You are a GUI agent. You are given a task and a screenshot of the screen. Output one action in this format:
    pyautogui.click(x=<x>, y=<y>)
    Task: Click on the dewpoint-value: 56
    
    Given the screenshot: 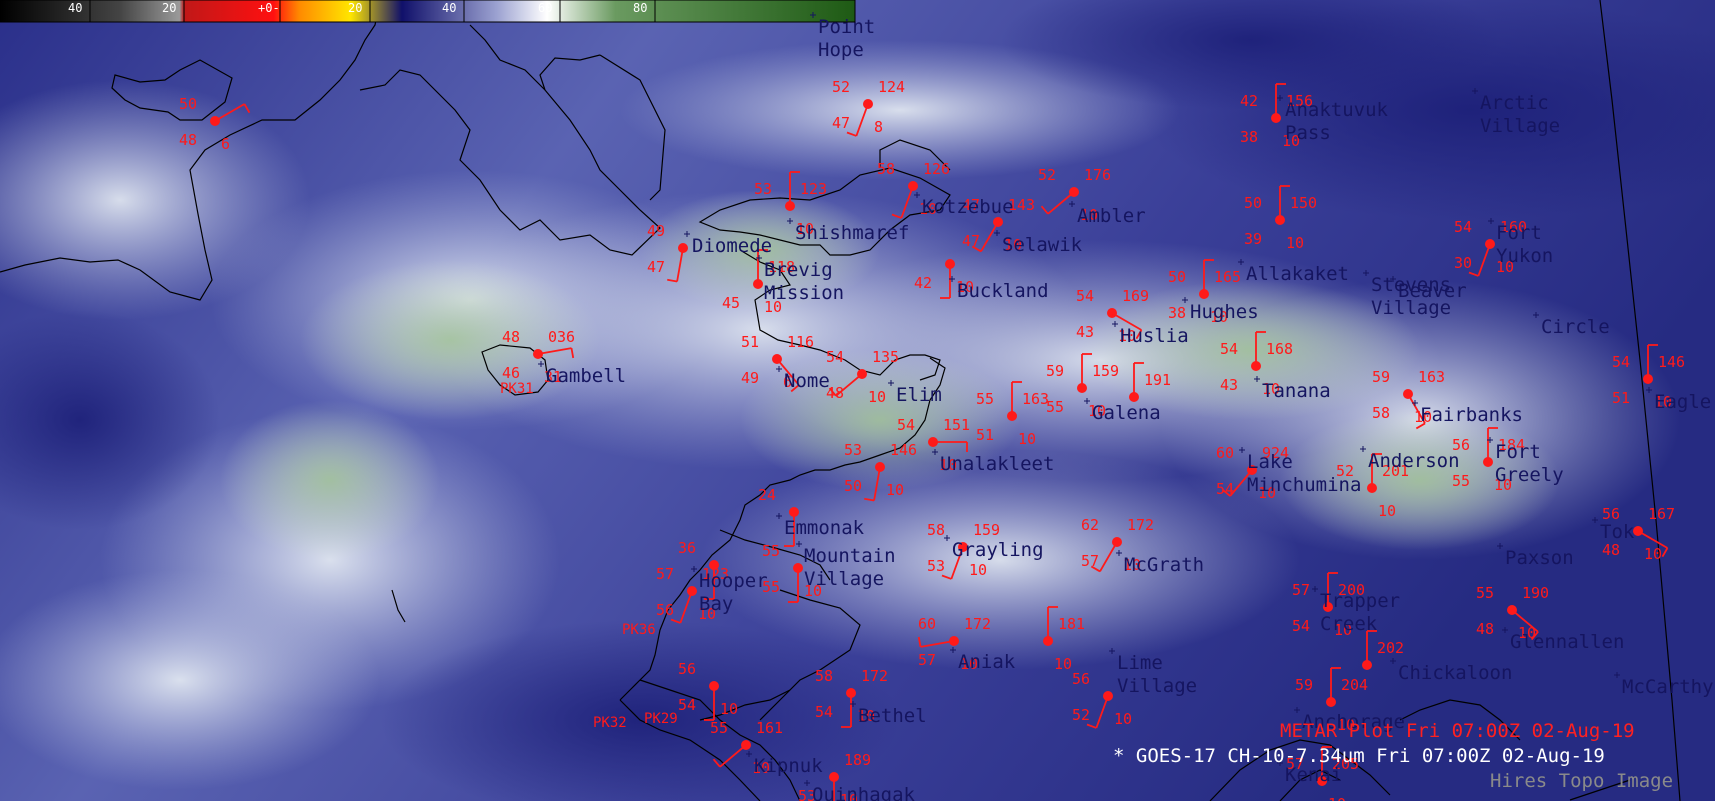 What is the action you would take?
    pyautogui.click(x=665, y=610)
    